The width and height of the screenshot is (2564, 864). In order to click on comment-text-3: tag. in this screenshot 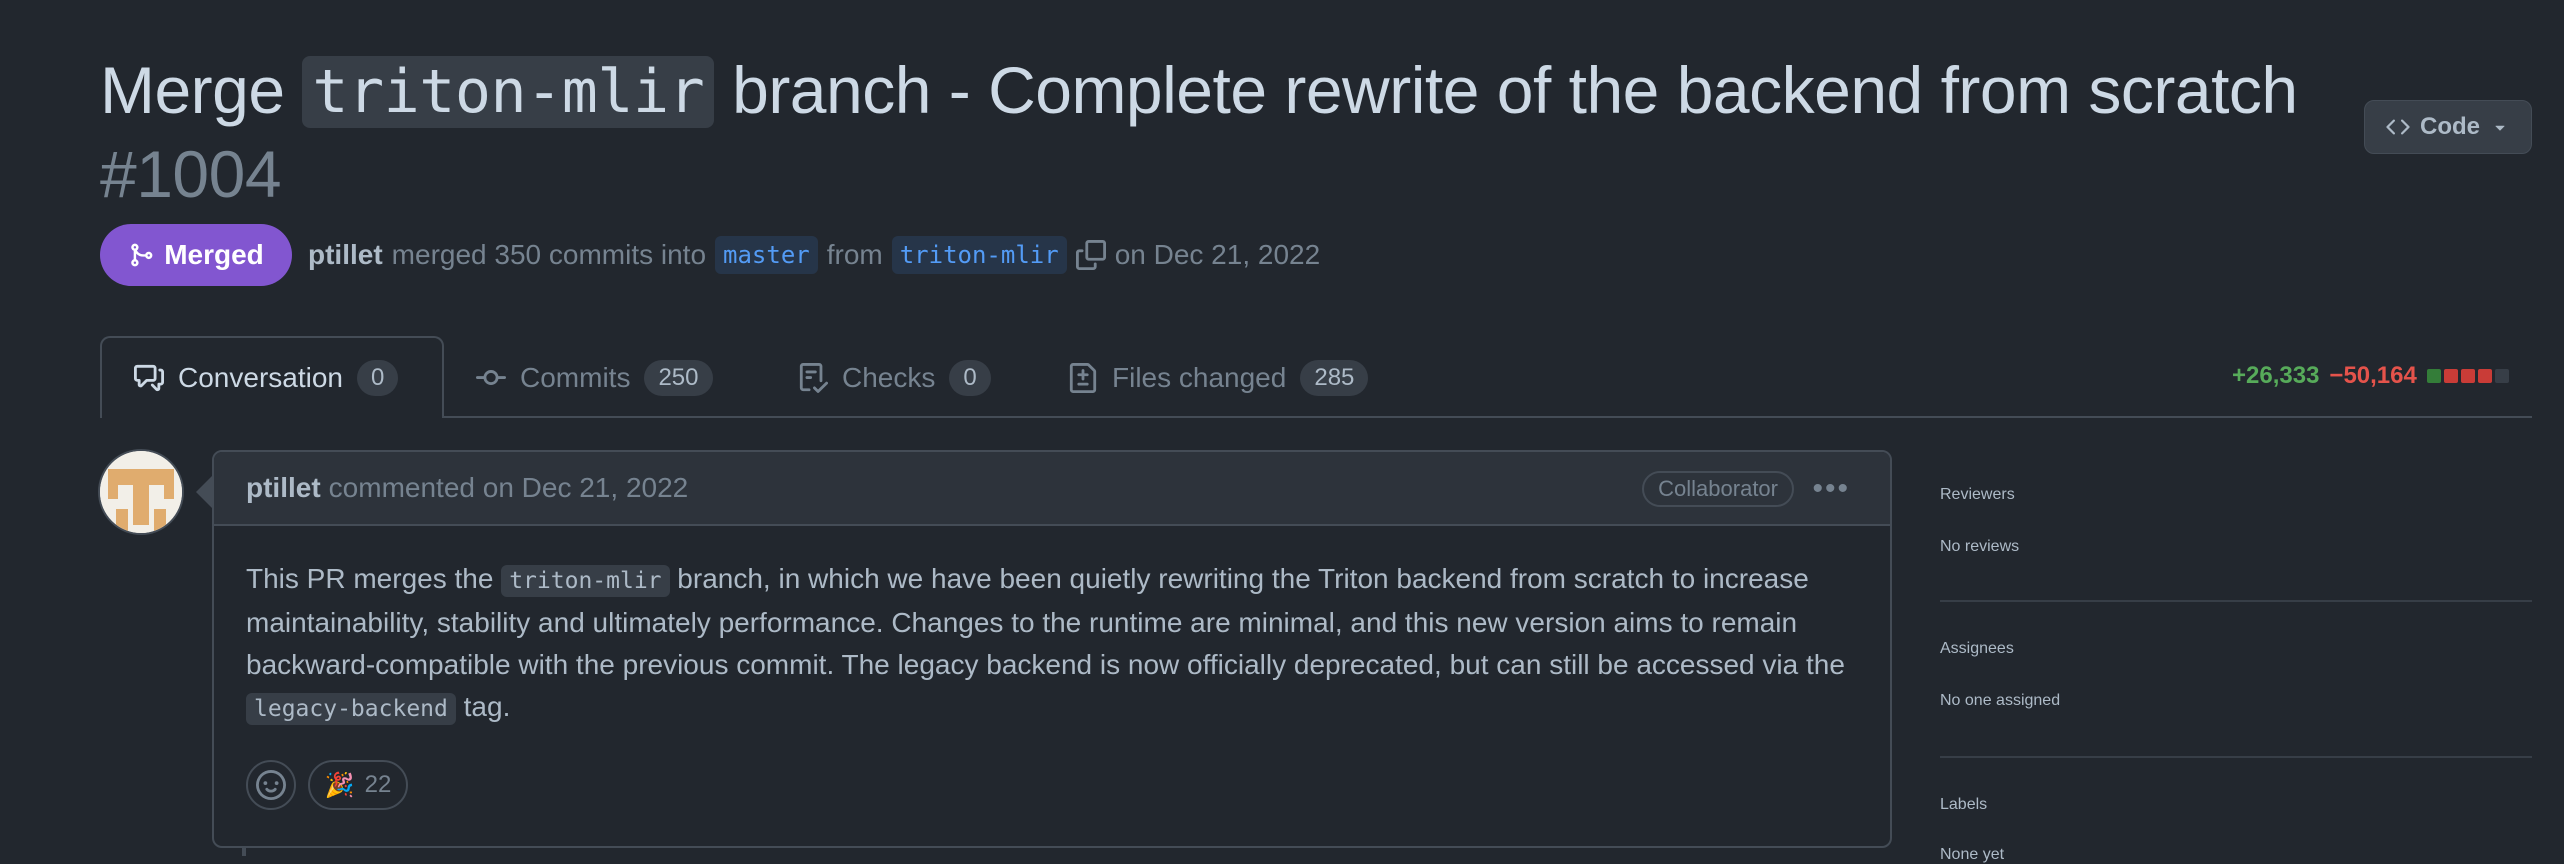, I will do `click(483, 706)`.